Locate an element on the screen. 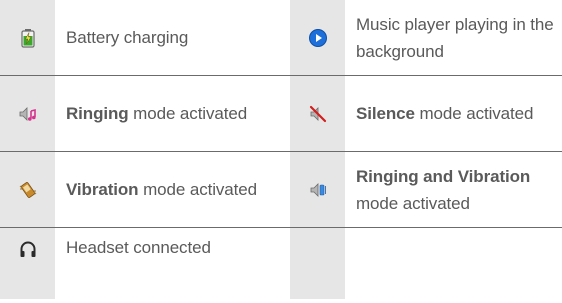 The width and height of the screenshot is (562, 303). description-text: Headset connected is located at coordinates (138, 247).